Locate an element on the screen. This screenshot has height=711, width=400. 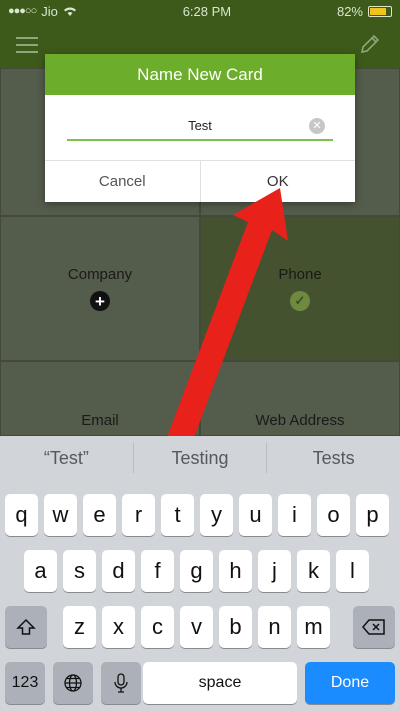
backspace-key is located at coordinates (374, 627).